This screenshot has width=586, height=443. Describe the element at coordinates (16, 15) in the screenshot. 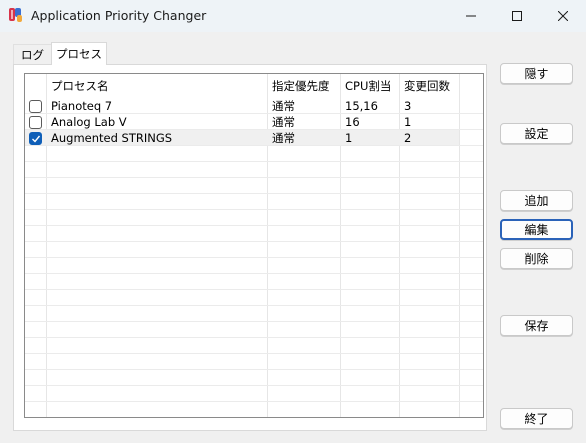

I see `app-logo-icon` at that location.